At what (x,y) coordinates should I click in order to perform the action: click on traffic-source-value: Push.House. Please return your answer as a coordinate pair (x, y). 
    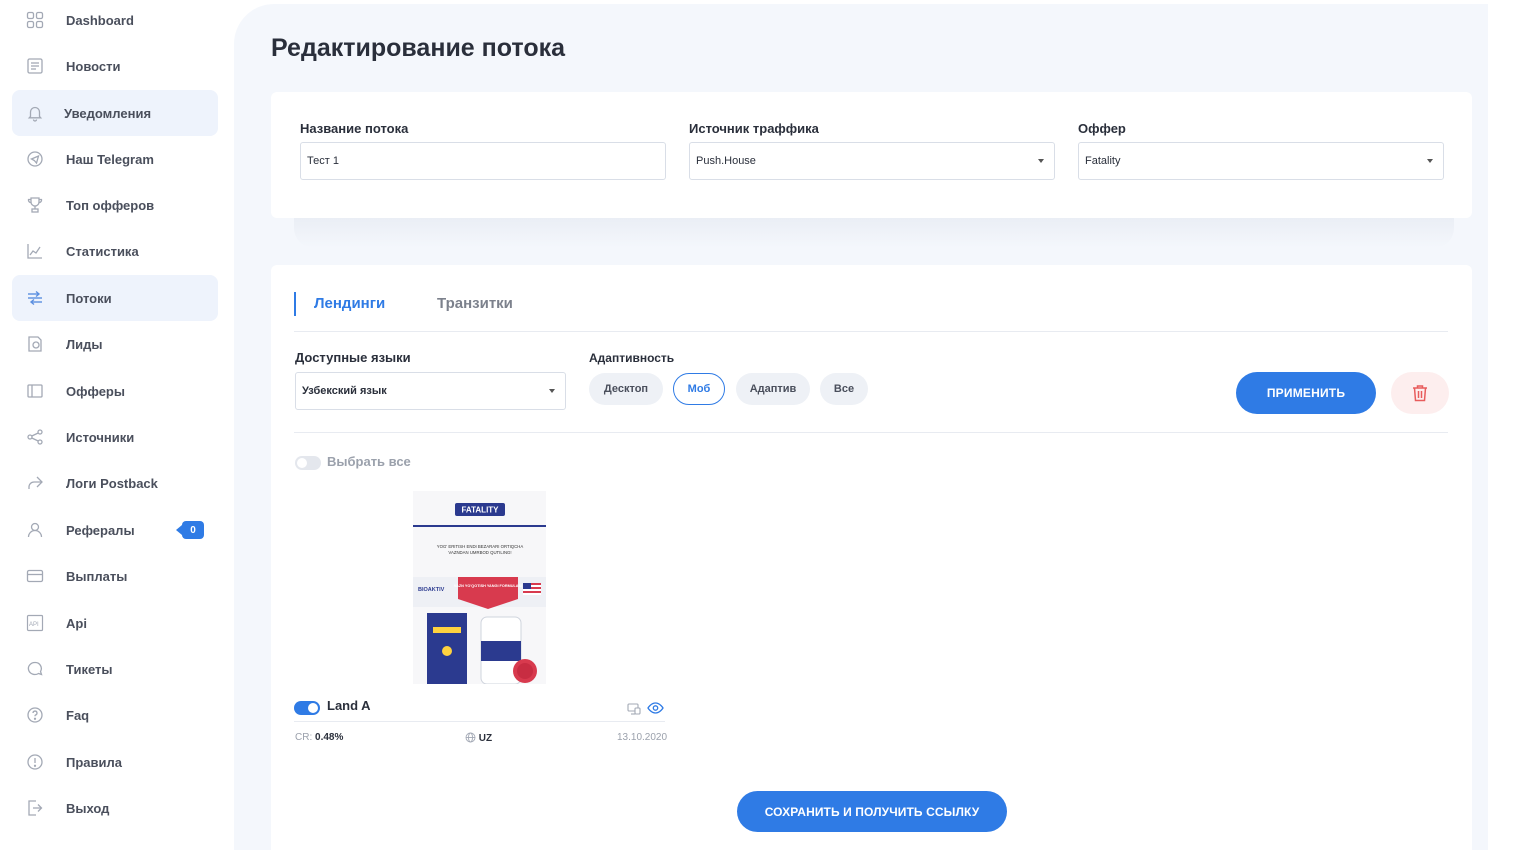
    Looking at the image, I should click on (726, 161).